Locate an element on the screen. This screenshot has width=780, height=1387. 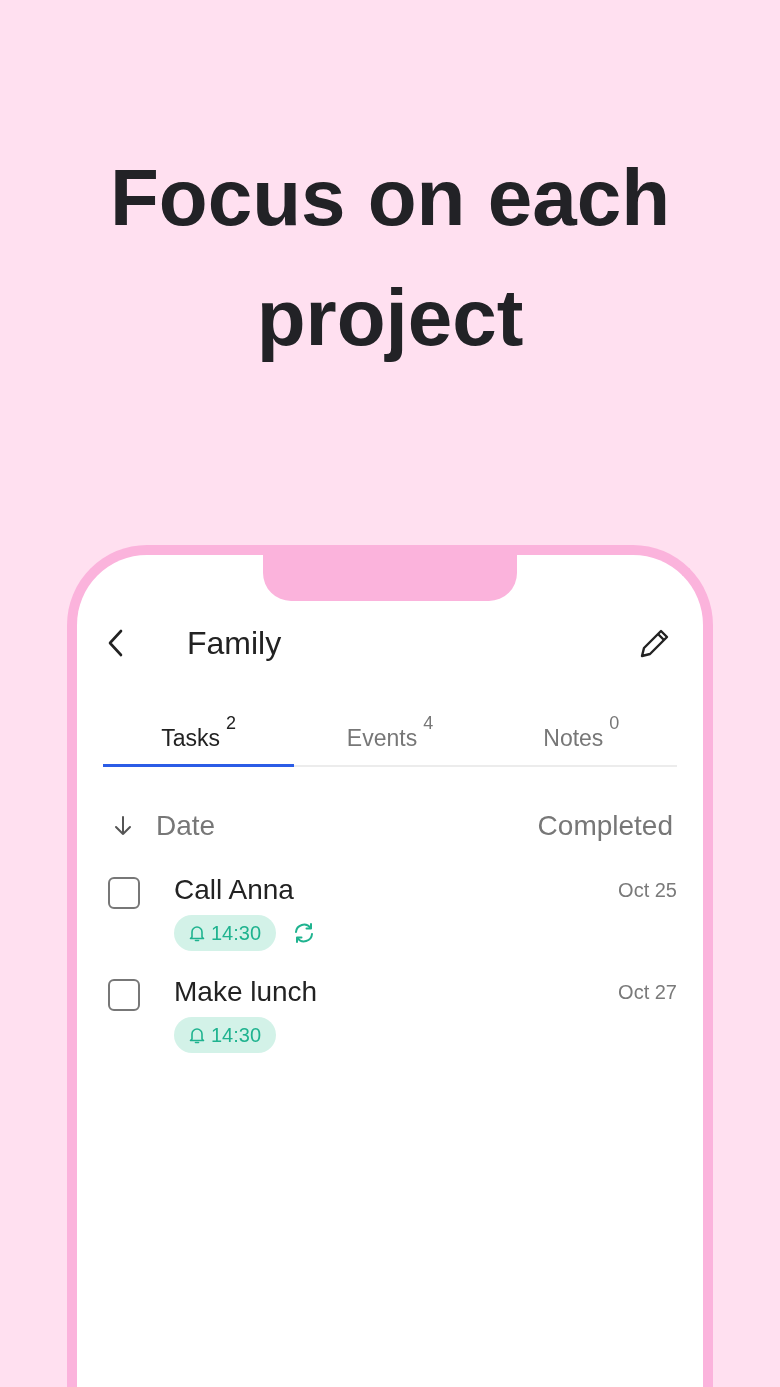
task-title: Make lunch is located at coordinates (246, 992).